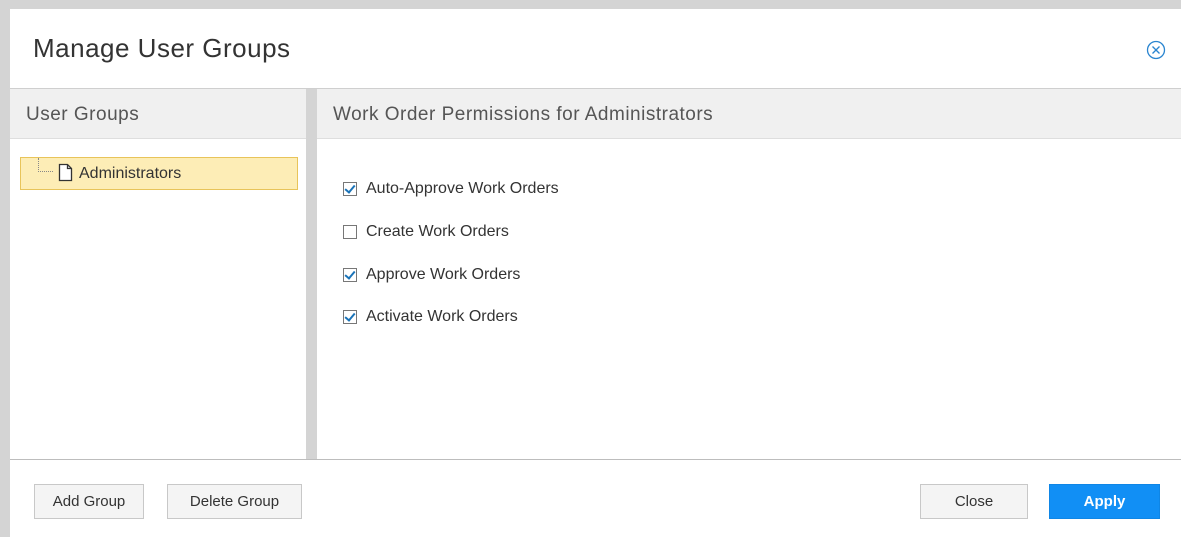 The width and height of the screenshot is (1181, 537). What do you see at coordinates (350, 317) in the screenshot?
I see `checkbox-activate` at bounding box center [350, 317].